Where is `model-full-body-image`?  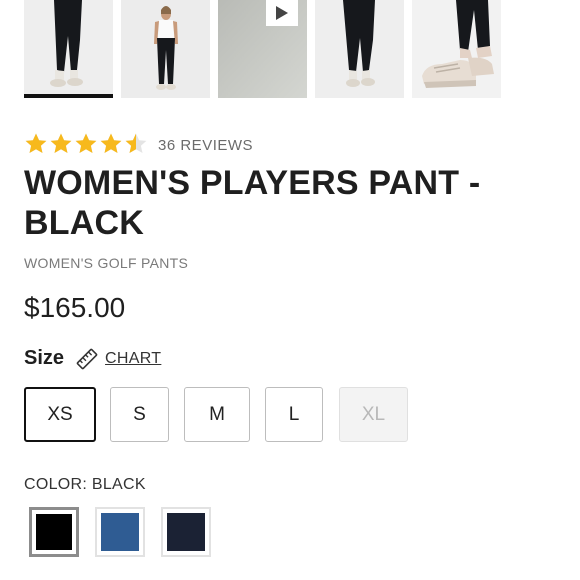
model-full-body-image is located at coordinates (165, 49).